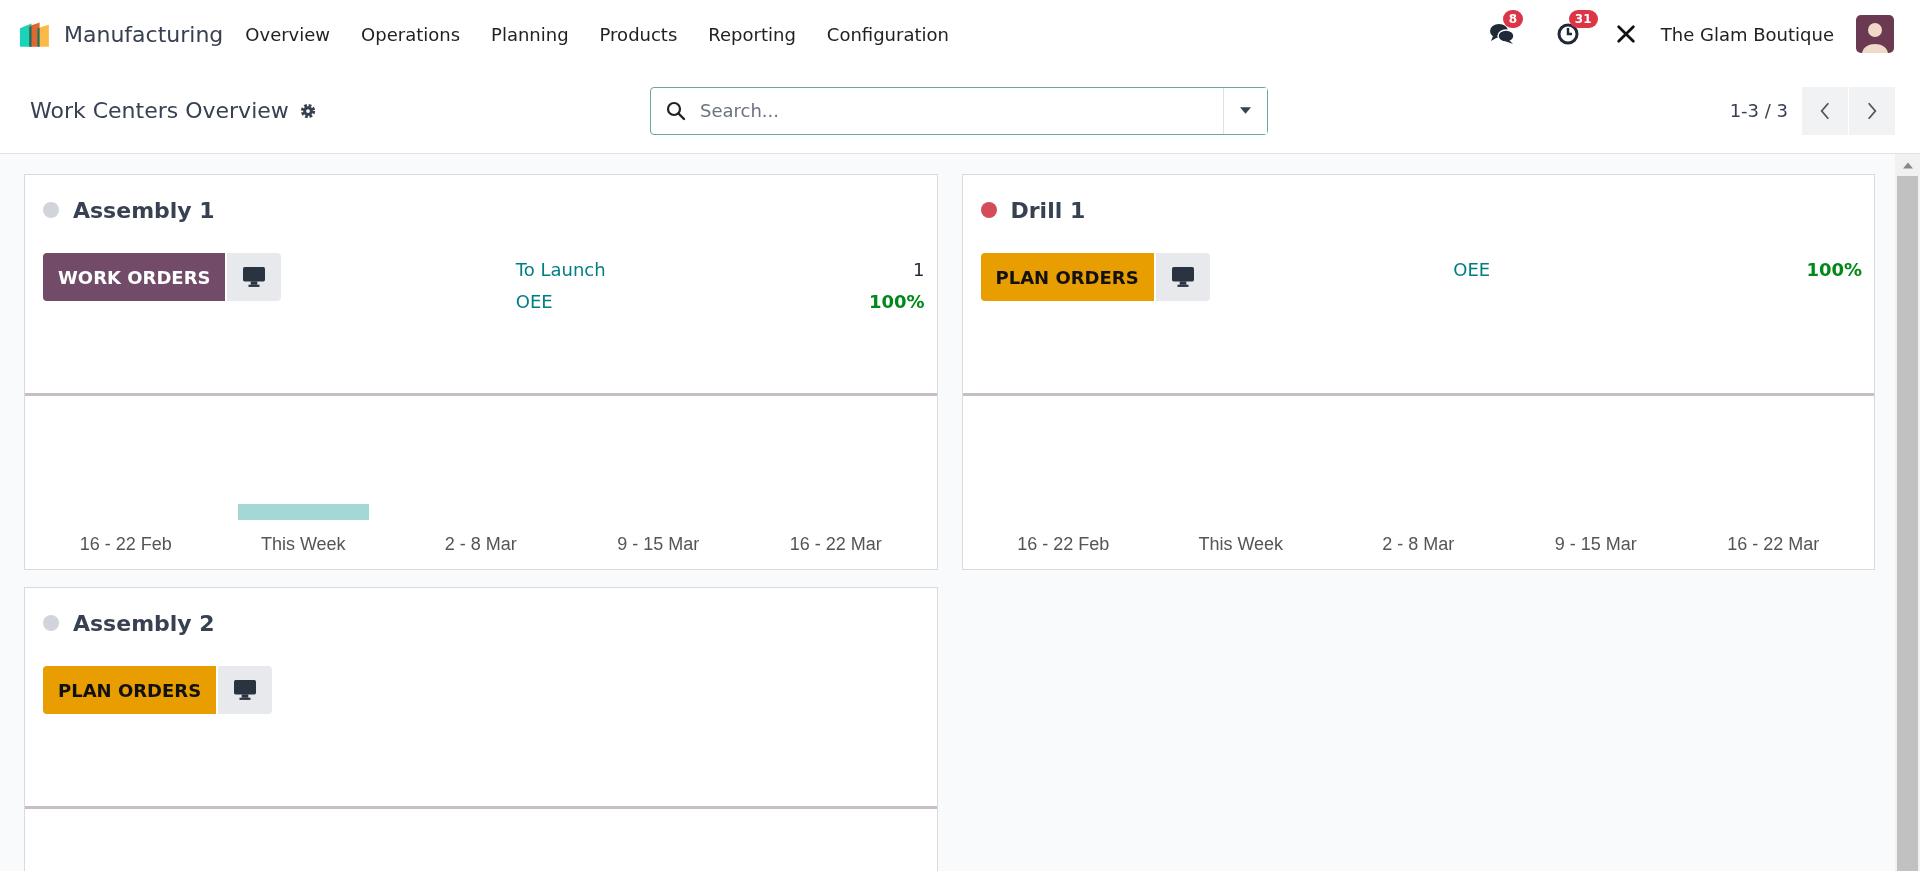 This screenshot has height=871, width=1920. I want to click on notification-badge: 8, so click(1513, 19).